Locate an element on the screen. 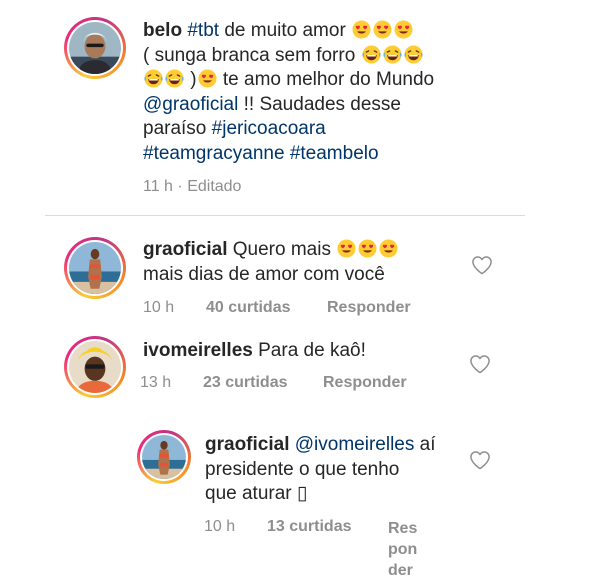 This screenshot has width=600, height=582. likes-count: 13 curtidas is located at coordinates (309, 526).